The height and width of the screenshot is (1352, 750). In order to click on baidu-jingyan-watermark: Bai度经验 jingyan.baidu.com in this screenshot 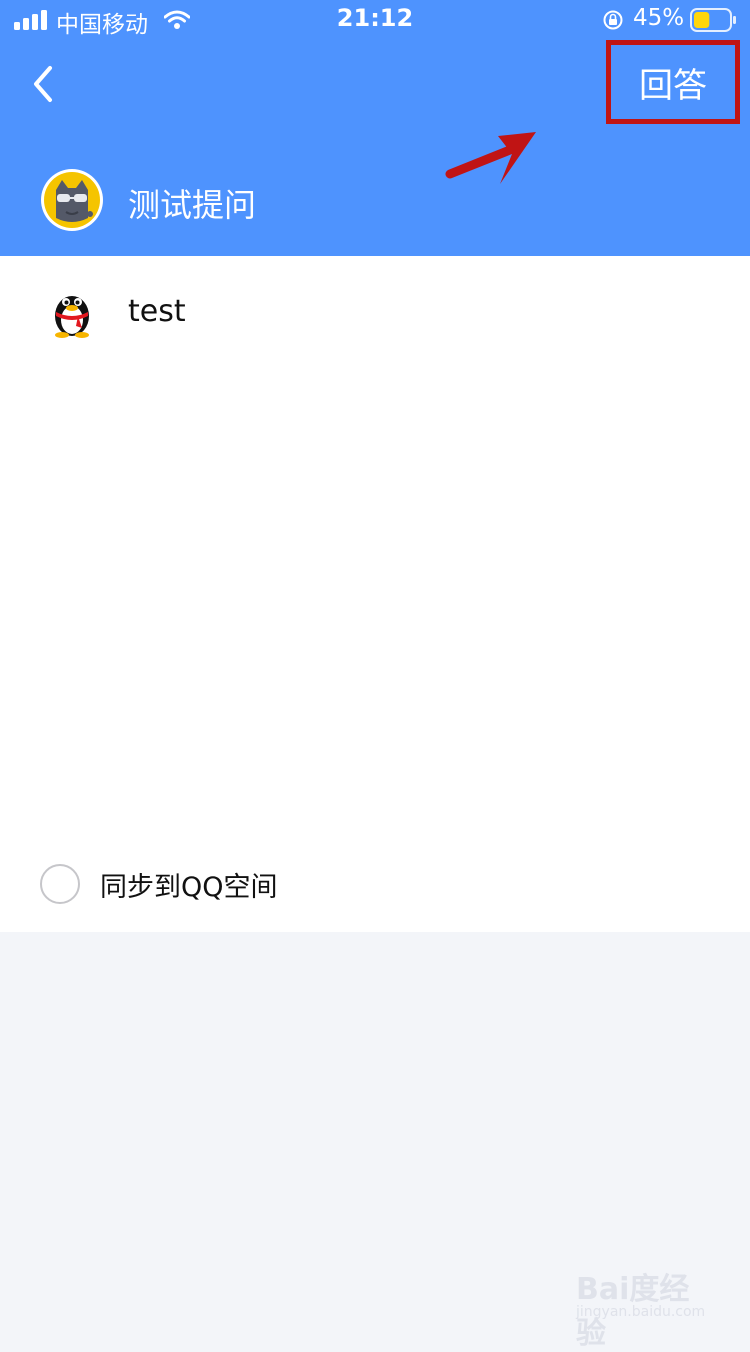, I will do `click(646, 1307)`.